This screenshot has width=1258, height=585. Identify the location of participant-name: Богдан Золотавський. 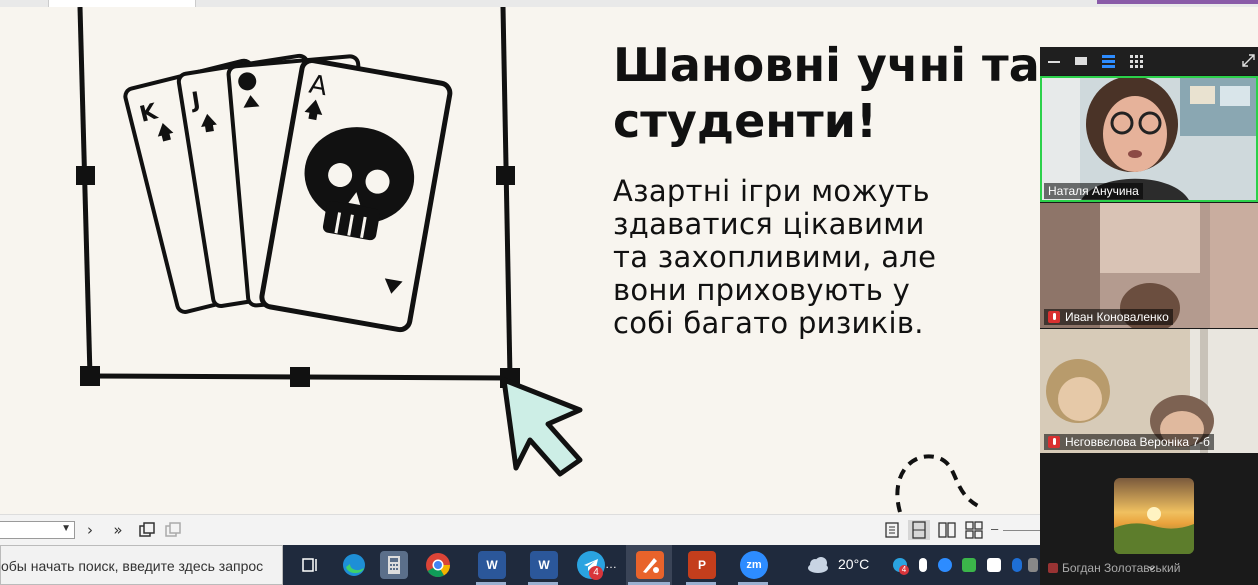
(1114, 568).